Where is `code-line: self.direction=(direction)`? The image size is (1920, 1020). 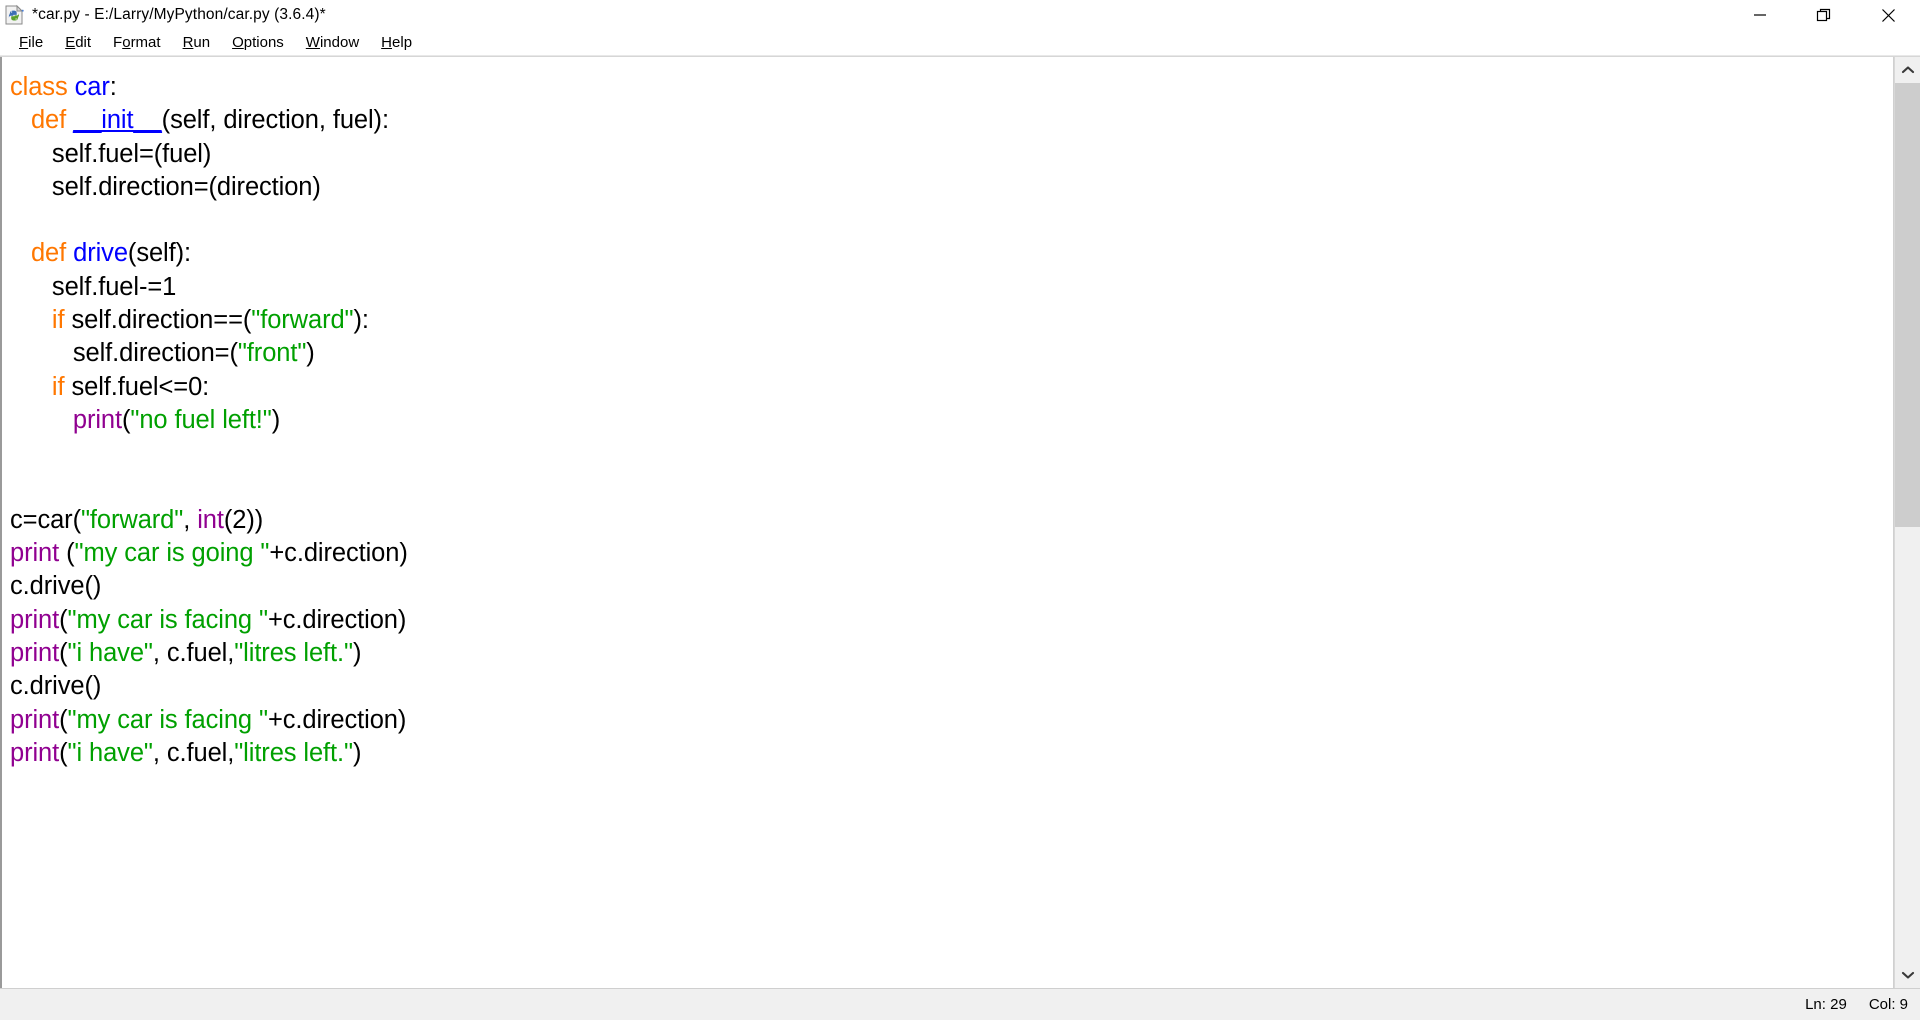
code-line: self.direction=(direction) is located at coordinates (186, 186).